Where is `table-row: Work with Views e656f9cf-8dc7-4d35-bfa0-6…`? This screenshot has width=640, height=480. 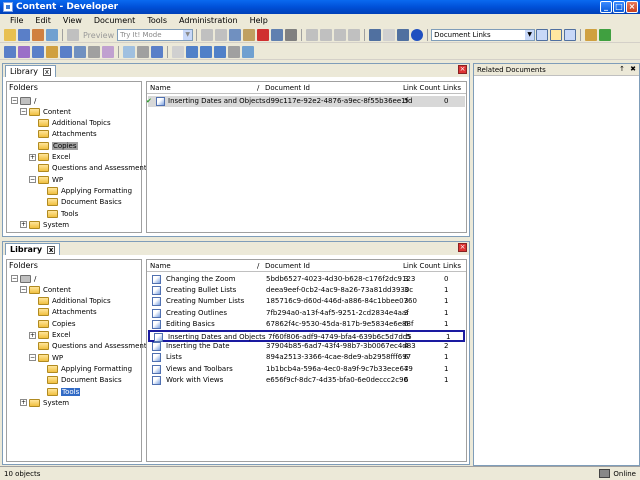 table-row: Work with Views e656f9cf-8dc7-4d35-bfa0-6… is located at coordinates (306, 380).